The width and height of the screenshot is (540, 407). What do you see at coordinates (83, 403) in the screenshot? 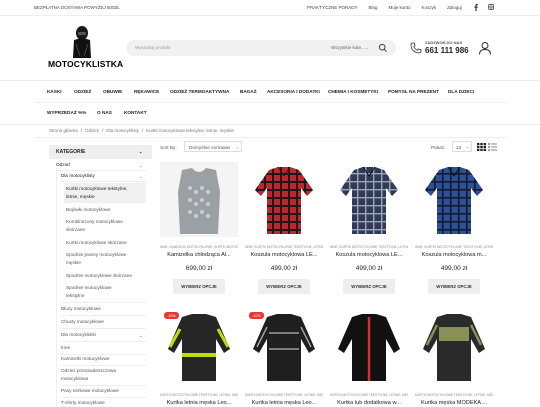
I see `sidebar-item-tshirts: T-shirty motocyklowe` at bounding box center [83, 403].